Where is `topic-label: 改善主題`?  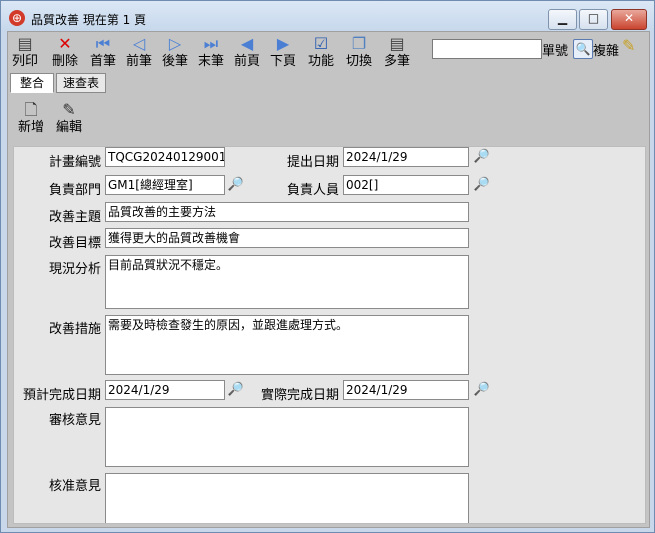 topic-label: 改善主題 is located at coordinates (74, 217).